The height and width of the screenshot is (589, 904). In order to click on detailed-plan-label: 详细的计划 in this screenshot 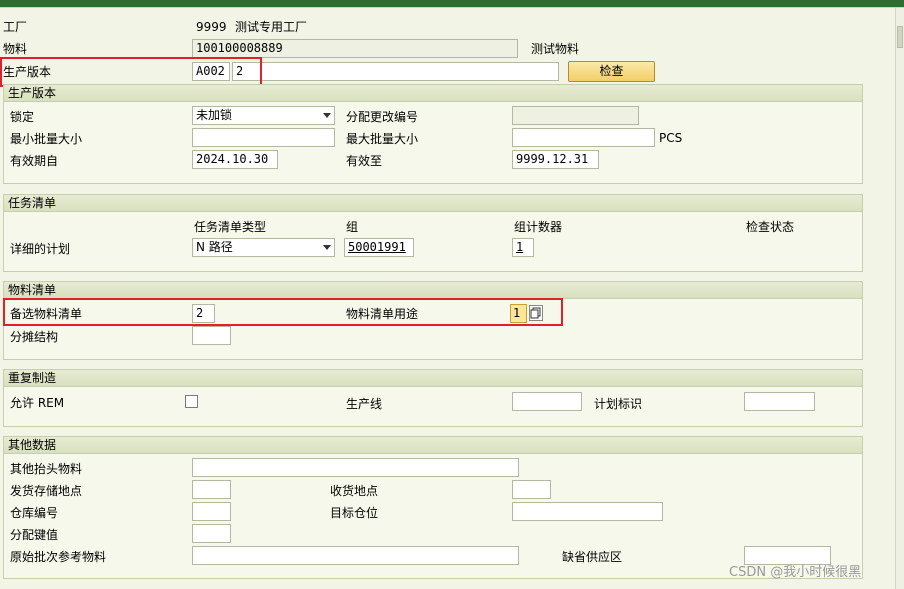, I will do `click(40, 249)`.